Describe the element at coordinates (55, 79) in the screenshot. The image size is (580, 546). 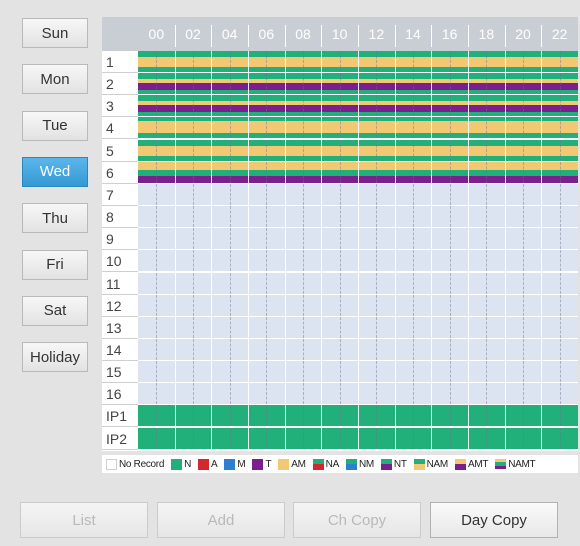
I see `day-button-mon: Mon` at that location.